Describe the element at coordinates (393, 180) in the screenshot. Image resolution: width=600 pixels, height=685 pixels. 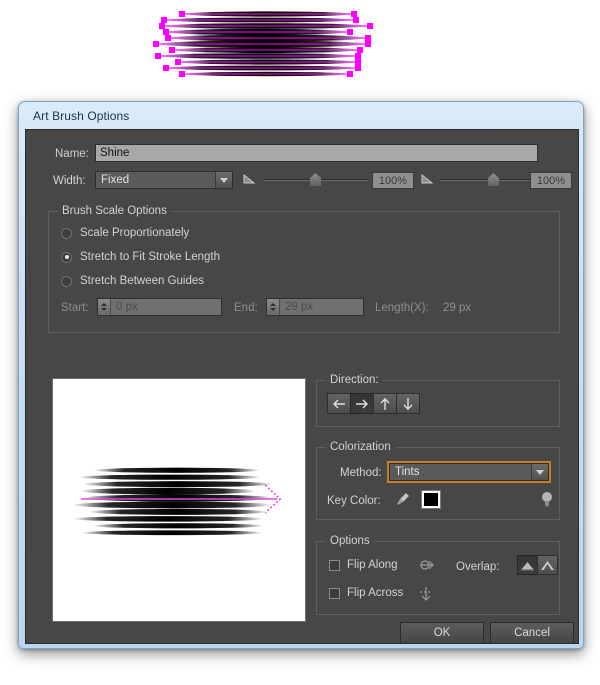
I see `width-percent-input-1: 100%` at that location.